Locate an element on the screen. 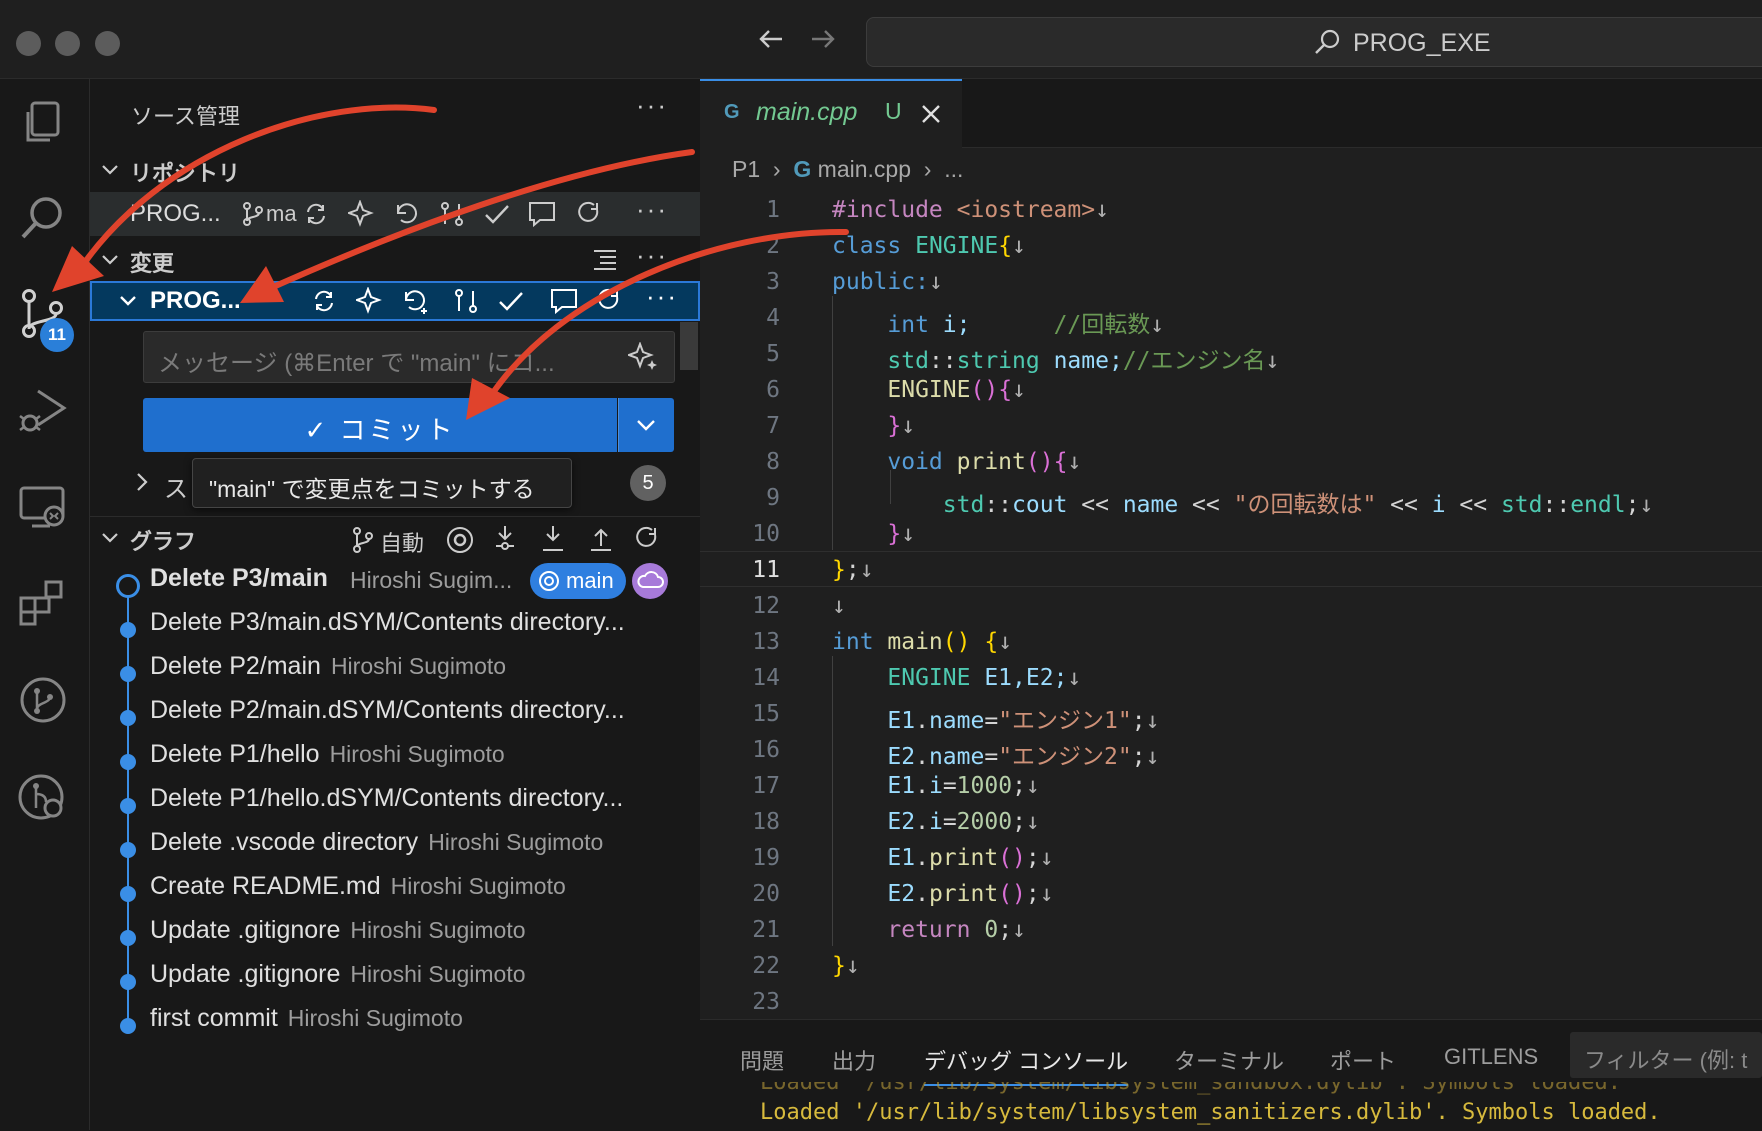 This screenshot has width=1762, height=1131. graph-section-header: グラフ 自動 is located at coordinates (395, 538).